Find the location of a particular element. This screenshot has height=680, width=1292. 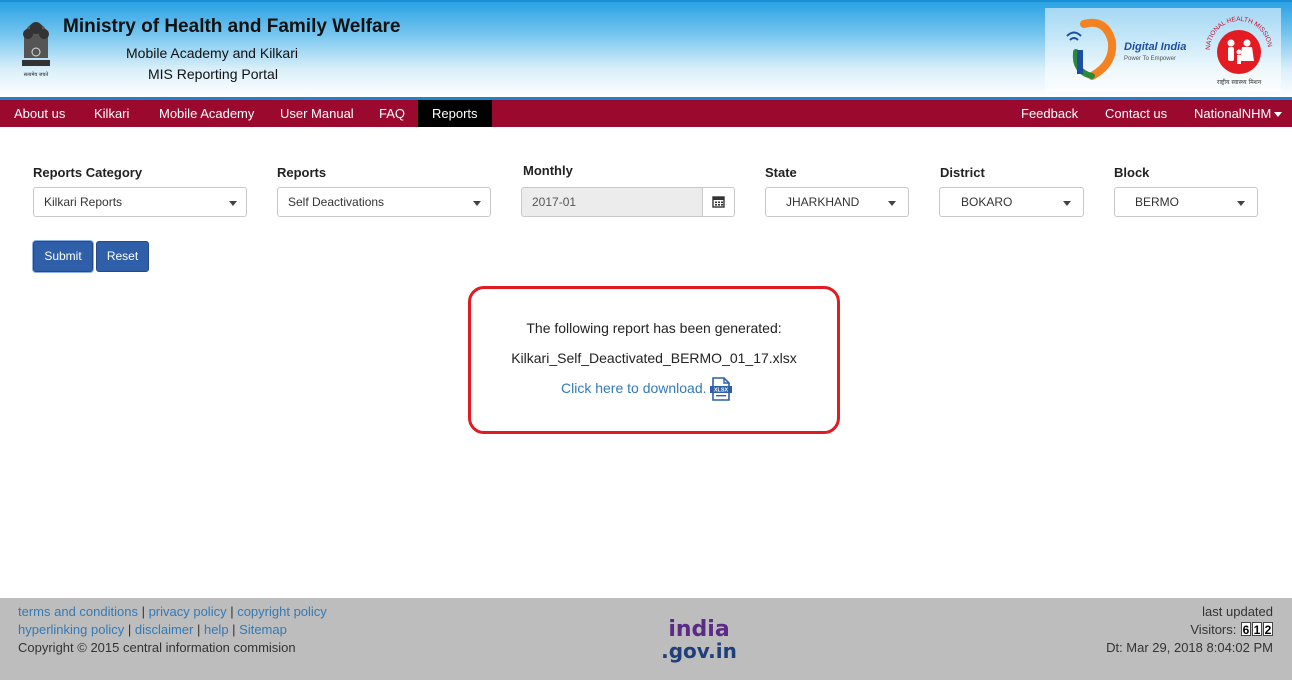

last-updated-label: last updated is located at coordinates (1237, 611).